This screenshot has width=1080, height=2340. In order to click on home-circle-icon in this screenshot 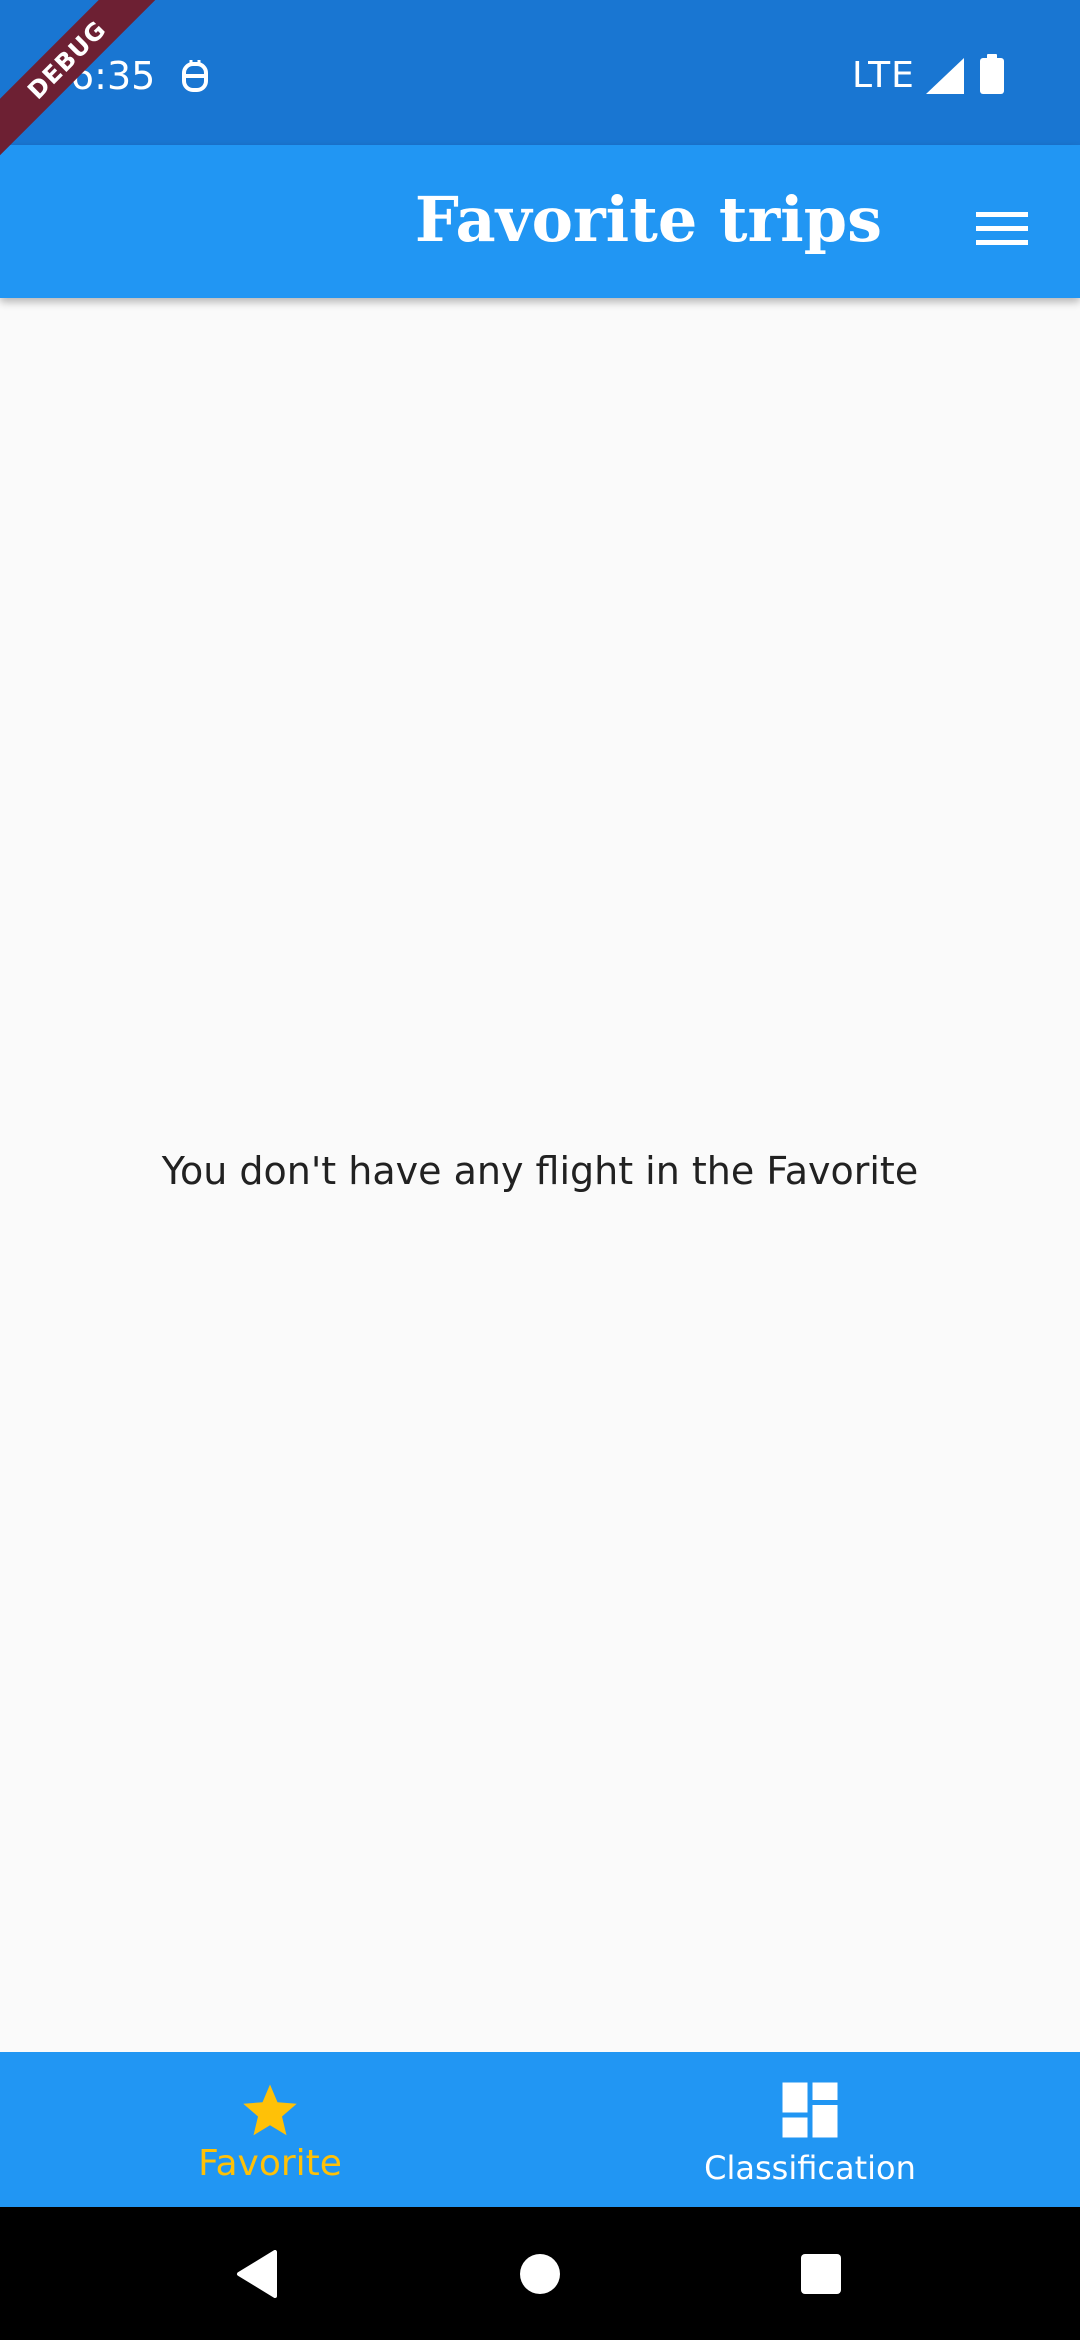, I will do `click(540, 2274)`.